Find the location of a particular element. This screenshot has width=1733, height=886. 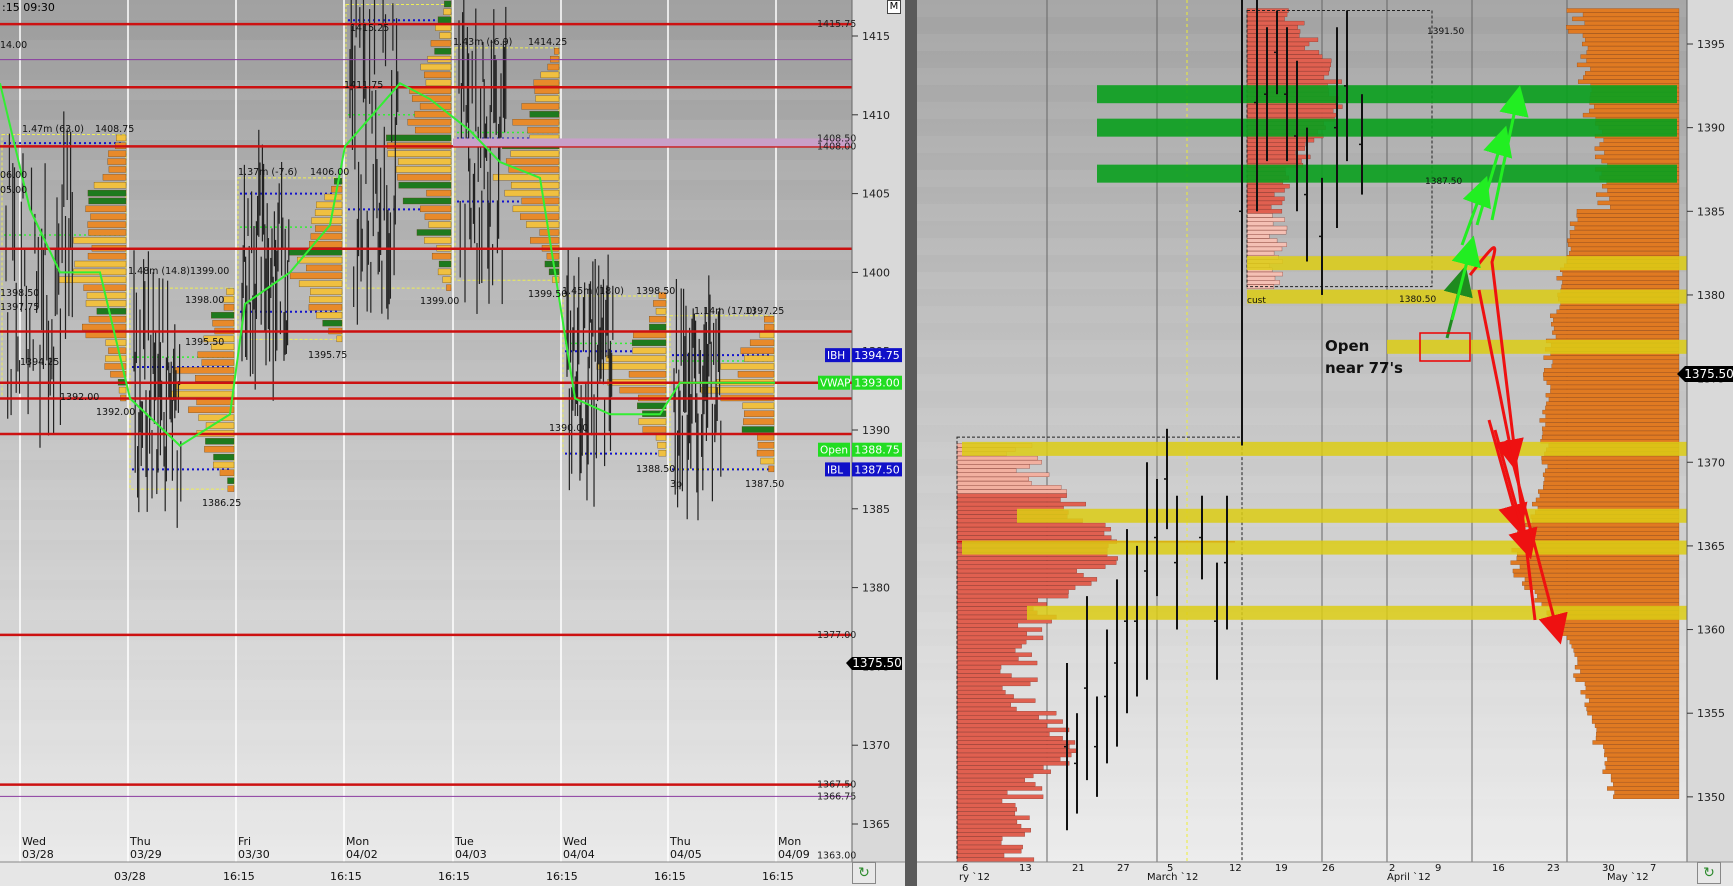

badge-text: VWAP is located at coordinates (835, 384).